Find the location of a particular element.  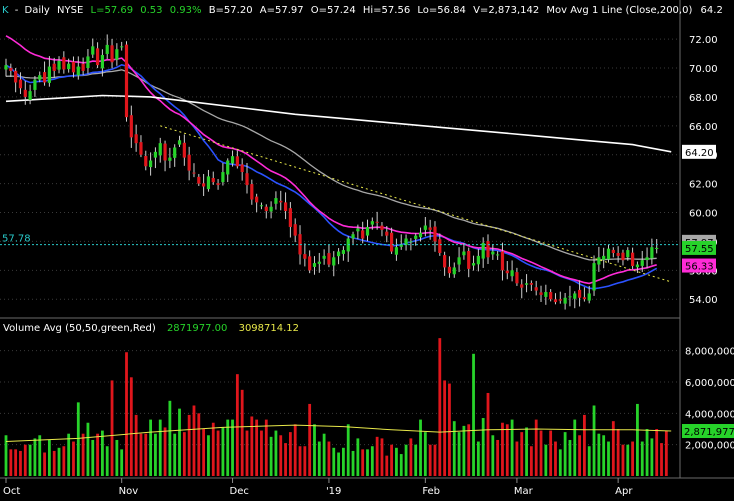

header-ma-value: 64.2 is located at coordinates (712, 10).